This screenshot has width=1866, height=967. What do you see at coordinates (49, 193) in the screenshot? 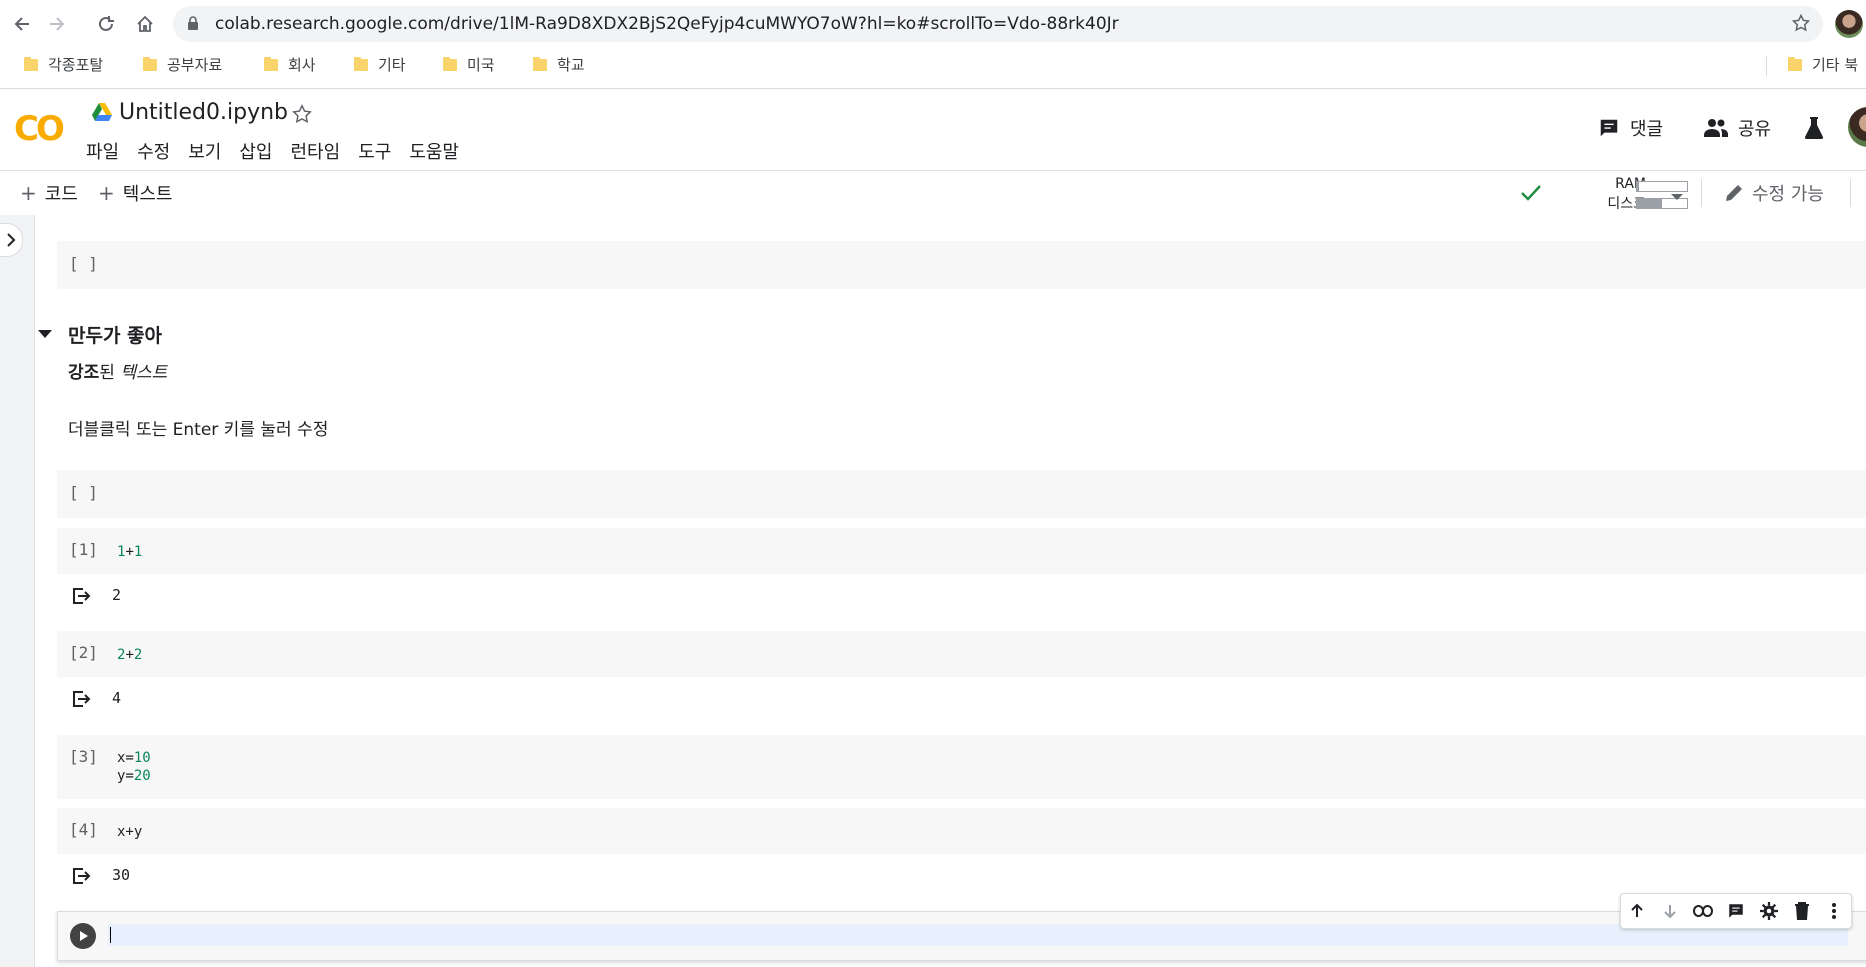
I see `add-code-button: + 코드` at bounding box center [49, 193].